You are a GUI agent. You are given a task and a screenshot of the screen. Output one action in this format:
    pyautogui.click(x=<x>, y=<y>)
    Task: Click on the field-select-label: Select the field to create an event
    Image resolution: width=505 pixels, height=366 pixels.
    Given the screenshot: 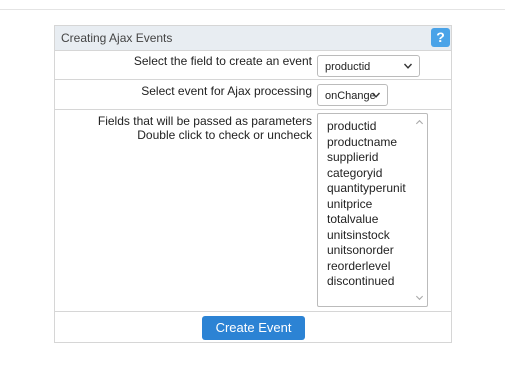 What is the action you would take?
    pyautogui.click(x=222, y=61)
    